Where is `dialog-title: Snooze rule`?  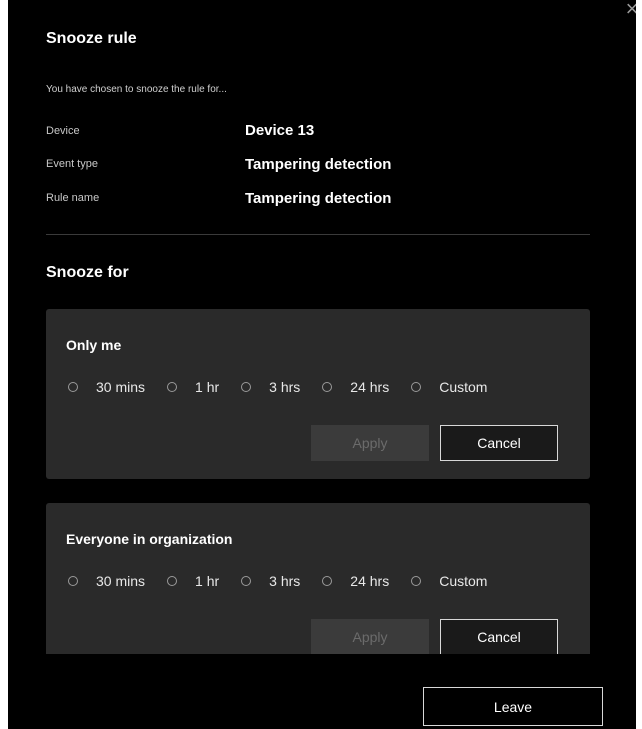 dialog-title: Snooze rule is located at coordinates (91, 38).